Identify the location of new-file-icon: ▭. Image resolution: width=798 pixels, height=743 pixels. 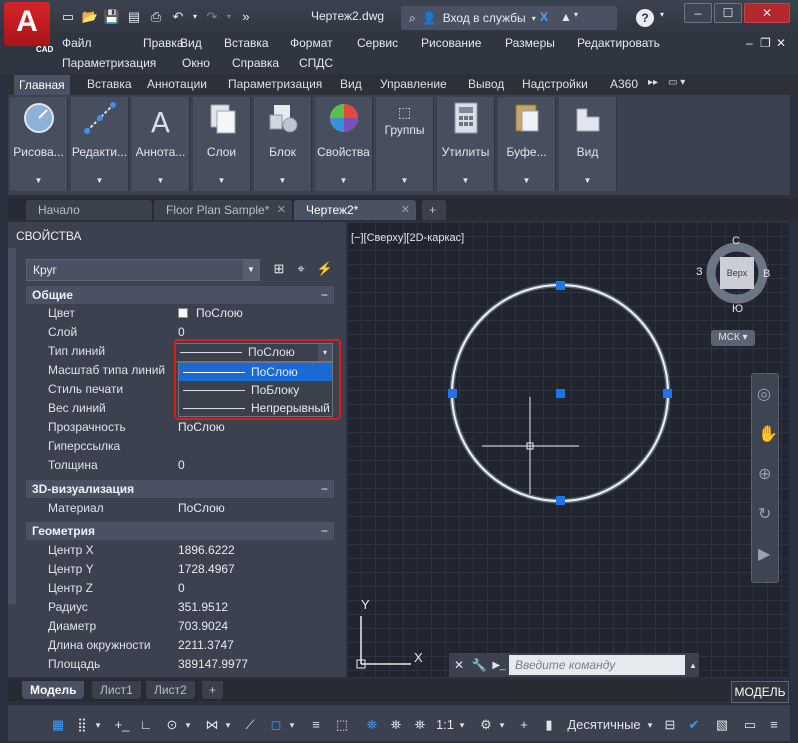
(68, 17).